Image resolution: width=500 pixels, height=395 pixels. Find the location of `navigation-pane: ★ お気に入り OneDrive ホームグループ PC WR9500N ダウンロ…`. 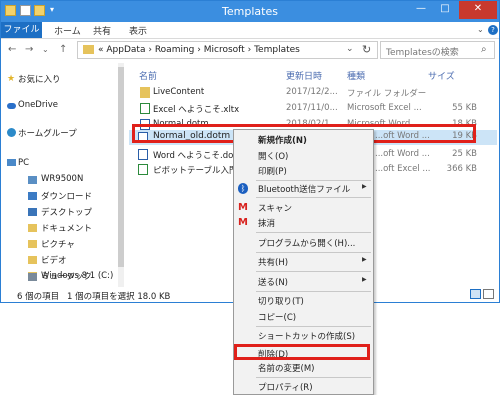

navigation-pane: ★ お気に入り OneDrive ホームグループ PC WR9500N ダウンロ… is located at coordinates (63, 175).